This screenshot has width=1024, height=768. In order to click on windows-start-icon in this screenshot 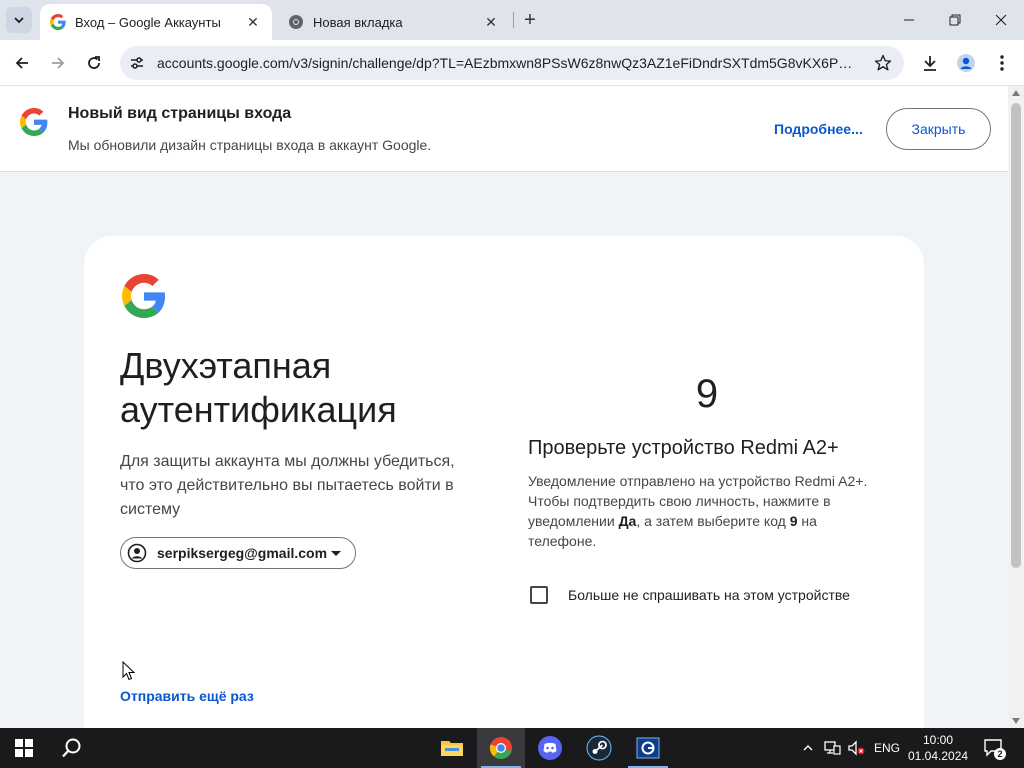, I will do `click(24, 748)`.